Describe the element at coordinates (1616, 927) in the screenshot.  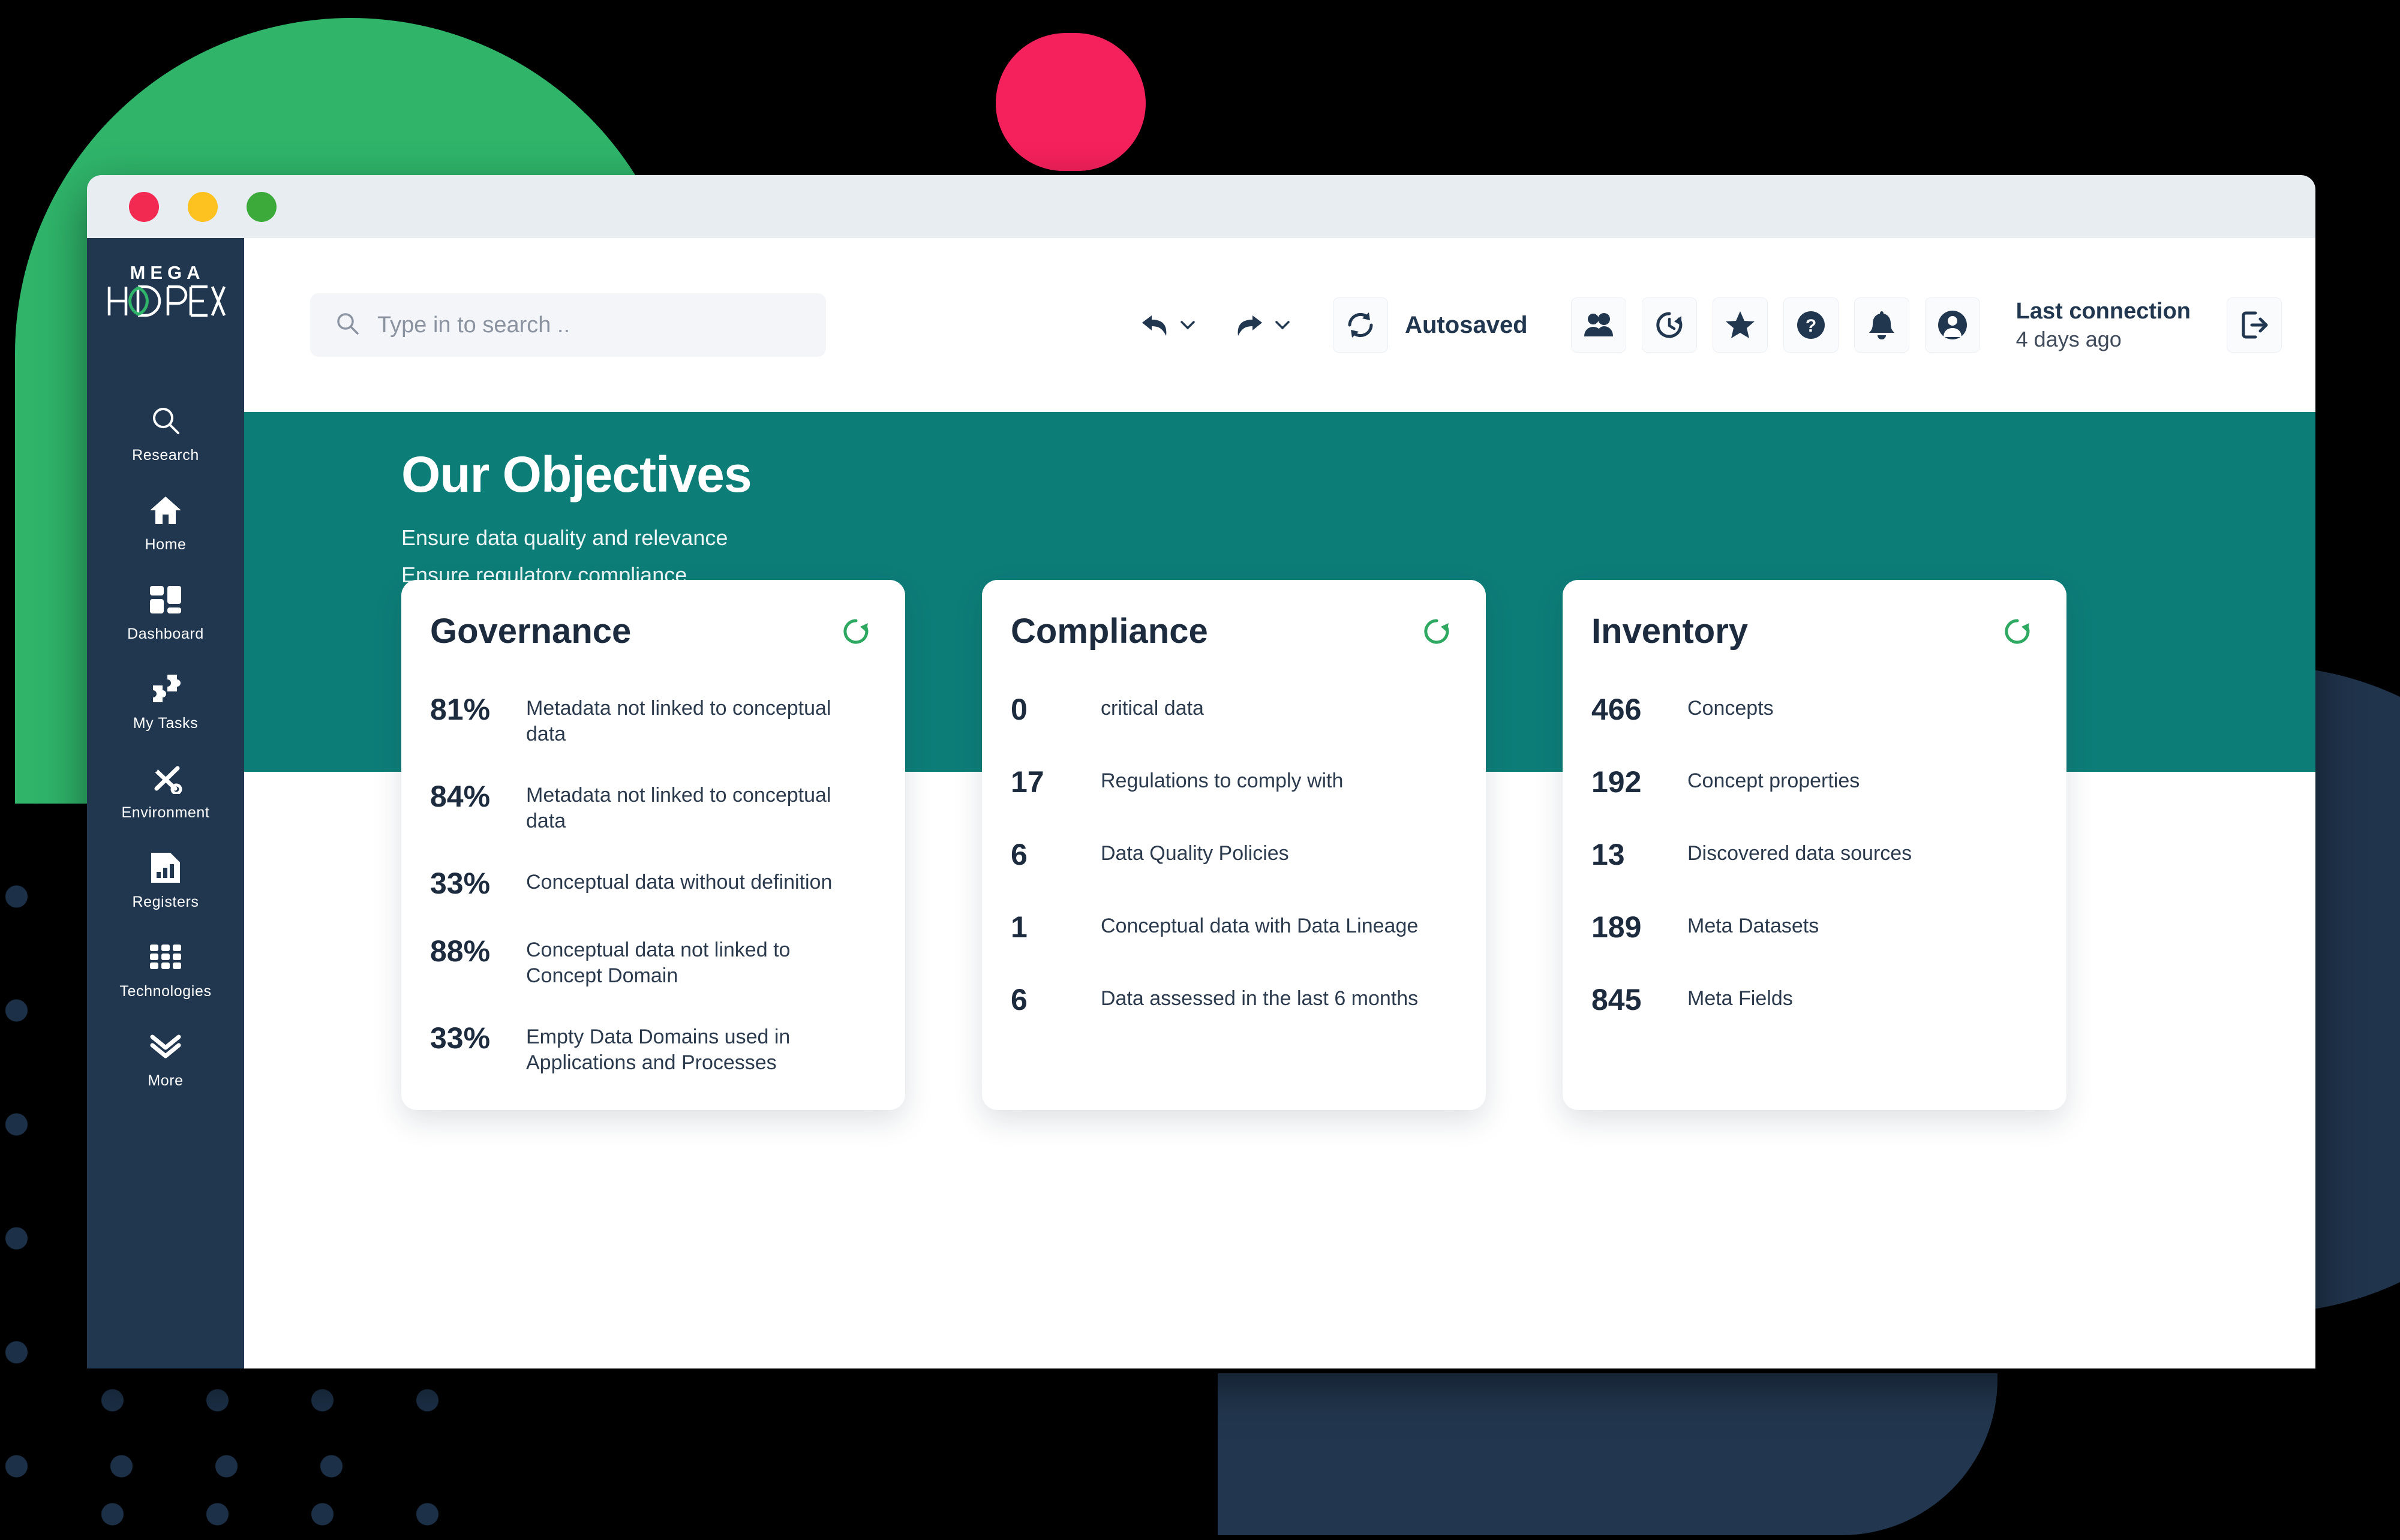
I see `stat-value: 189` at that location.